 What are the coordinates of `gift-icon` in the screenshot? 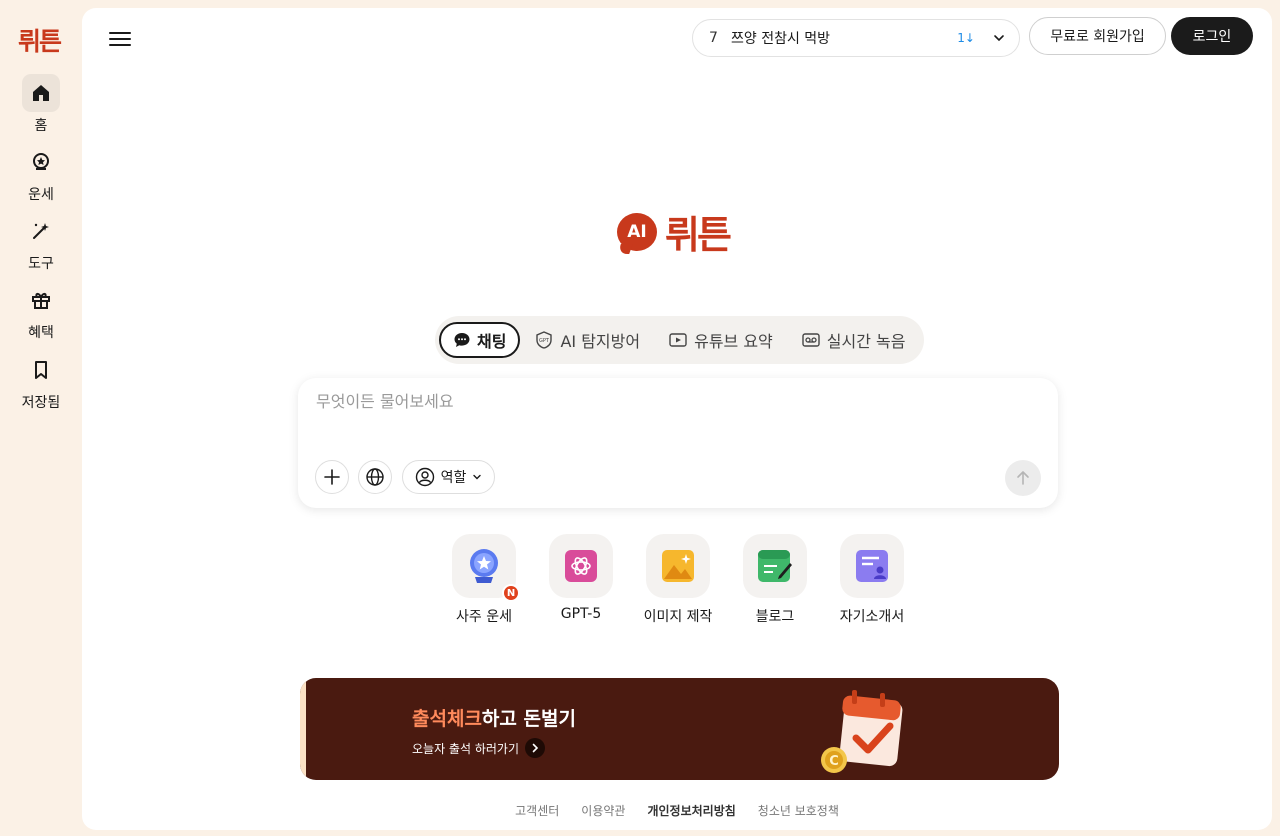 It's located at (41, 300).